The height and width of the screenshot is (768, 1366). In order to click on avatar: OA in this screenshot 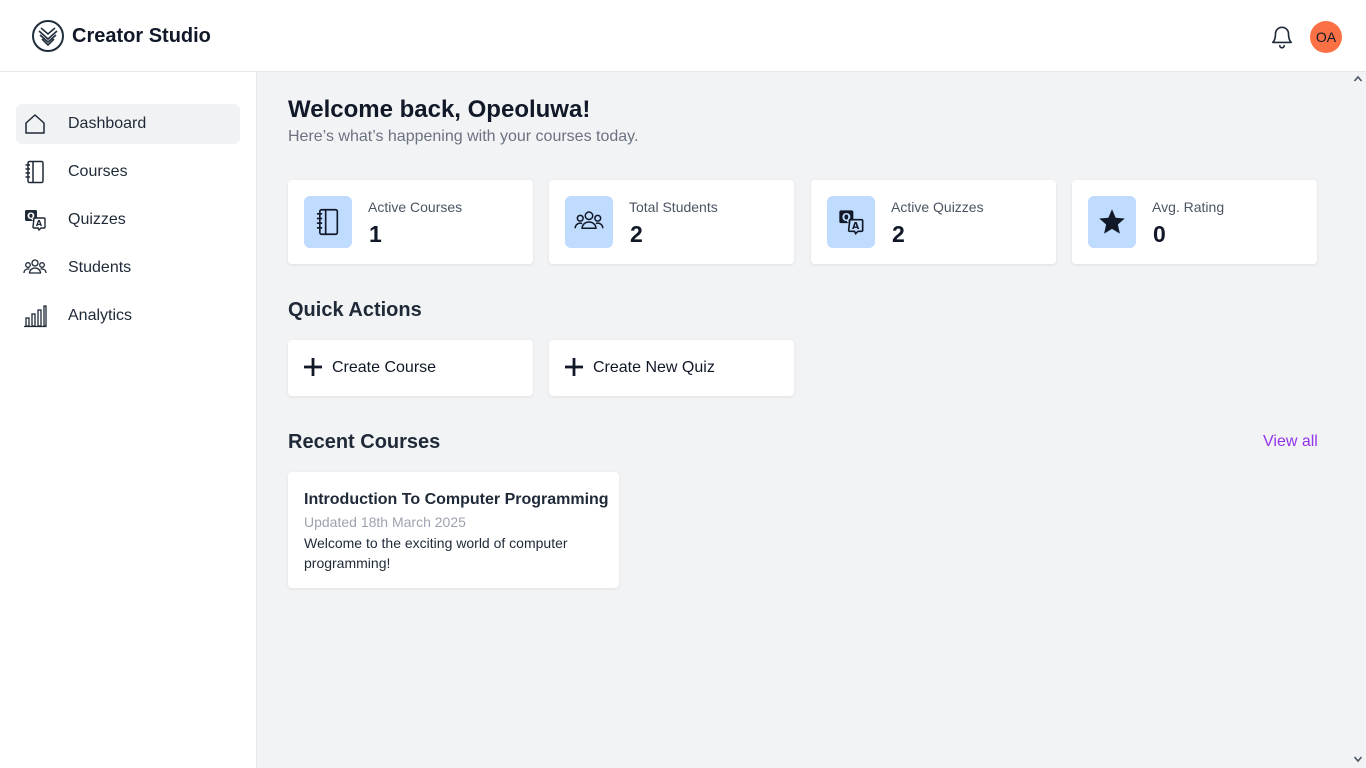, I will do `click(1326, 37)`.